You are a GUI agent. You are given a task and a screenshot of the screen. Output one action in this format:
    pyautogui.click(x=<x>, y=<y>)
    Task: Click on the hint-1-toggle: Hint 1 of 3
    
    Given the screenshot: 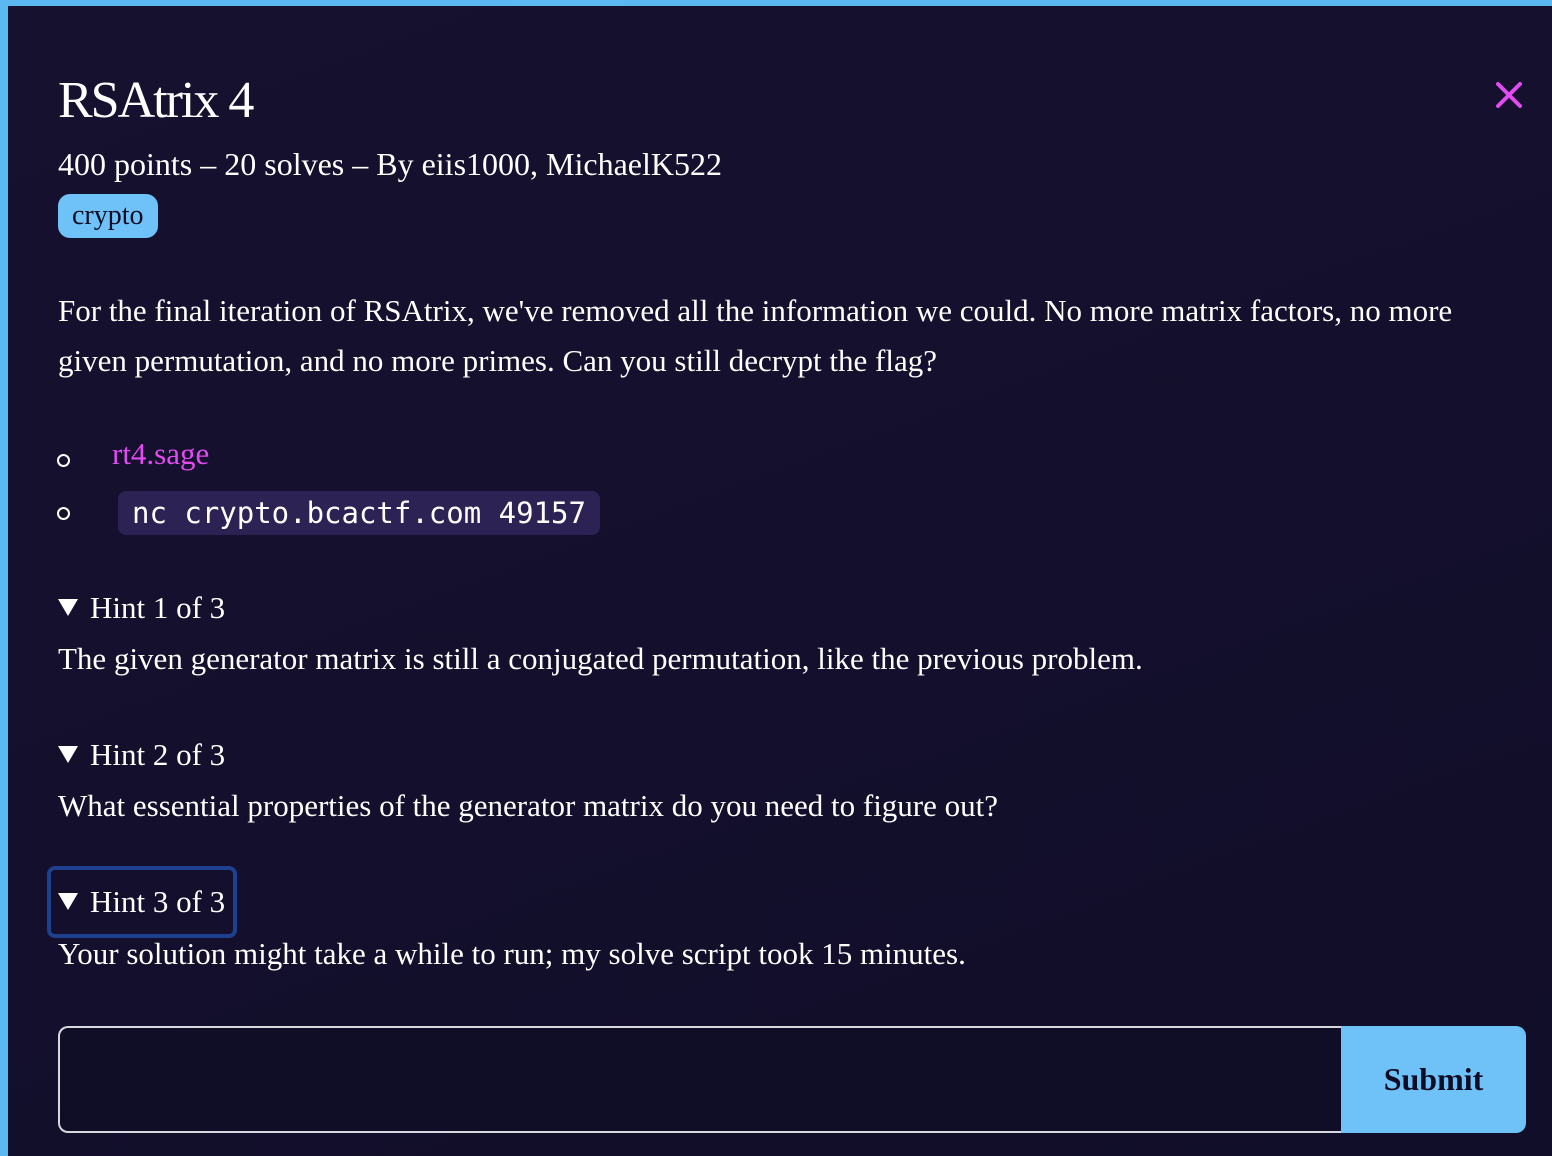 What is the action you would take?
    pyautogui.click(x=141, y=608)
    